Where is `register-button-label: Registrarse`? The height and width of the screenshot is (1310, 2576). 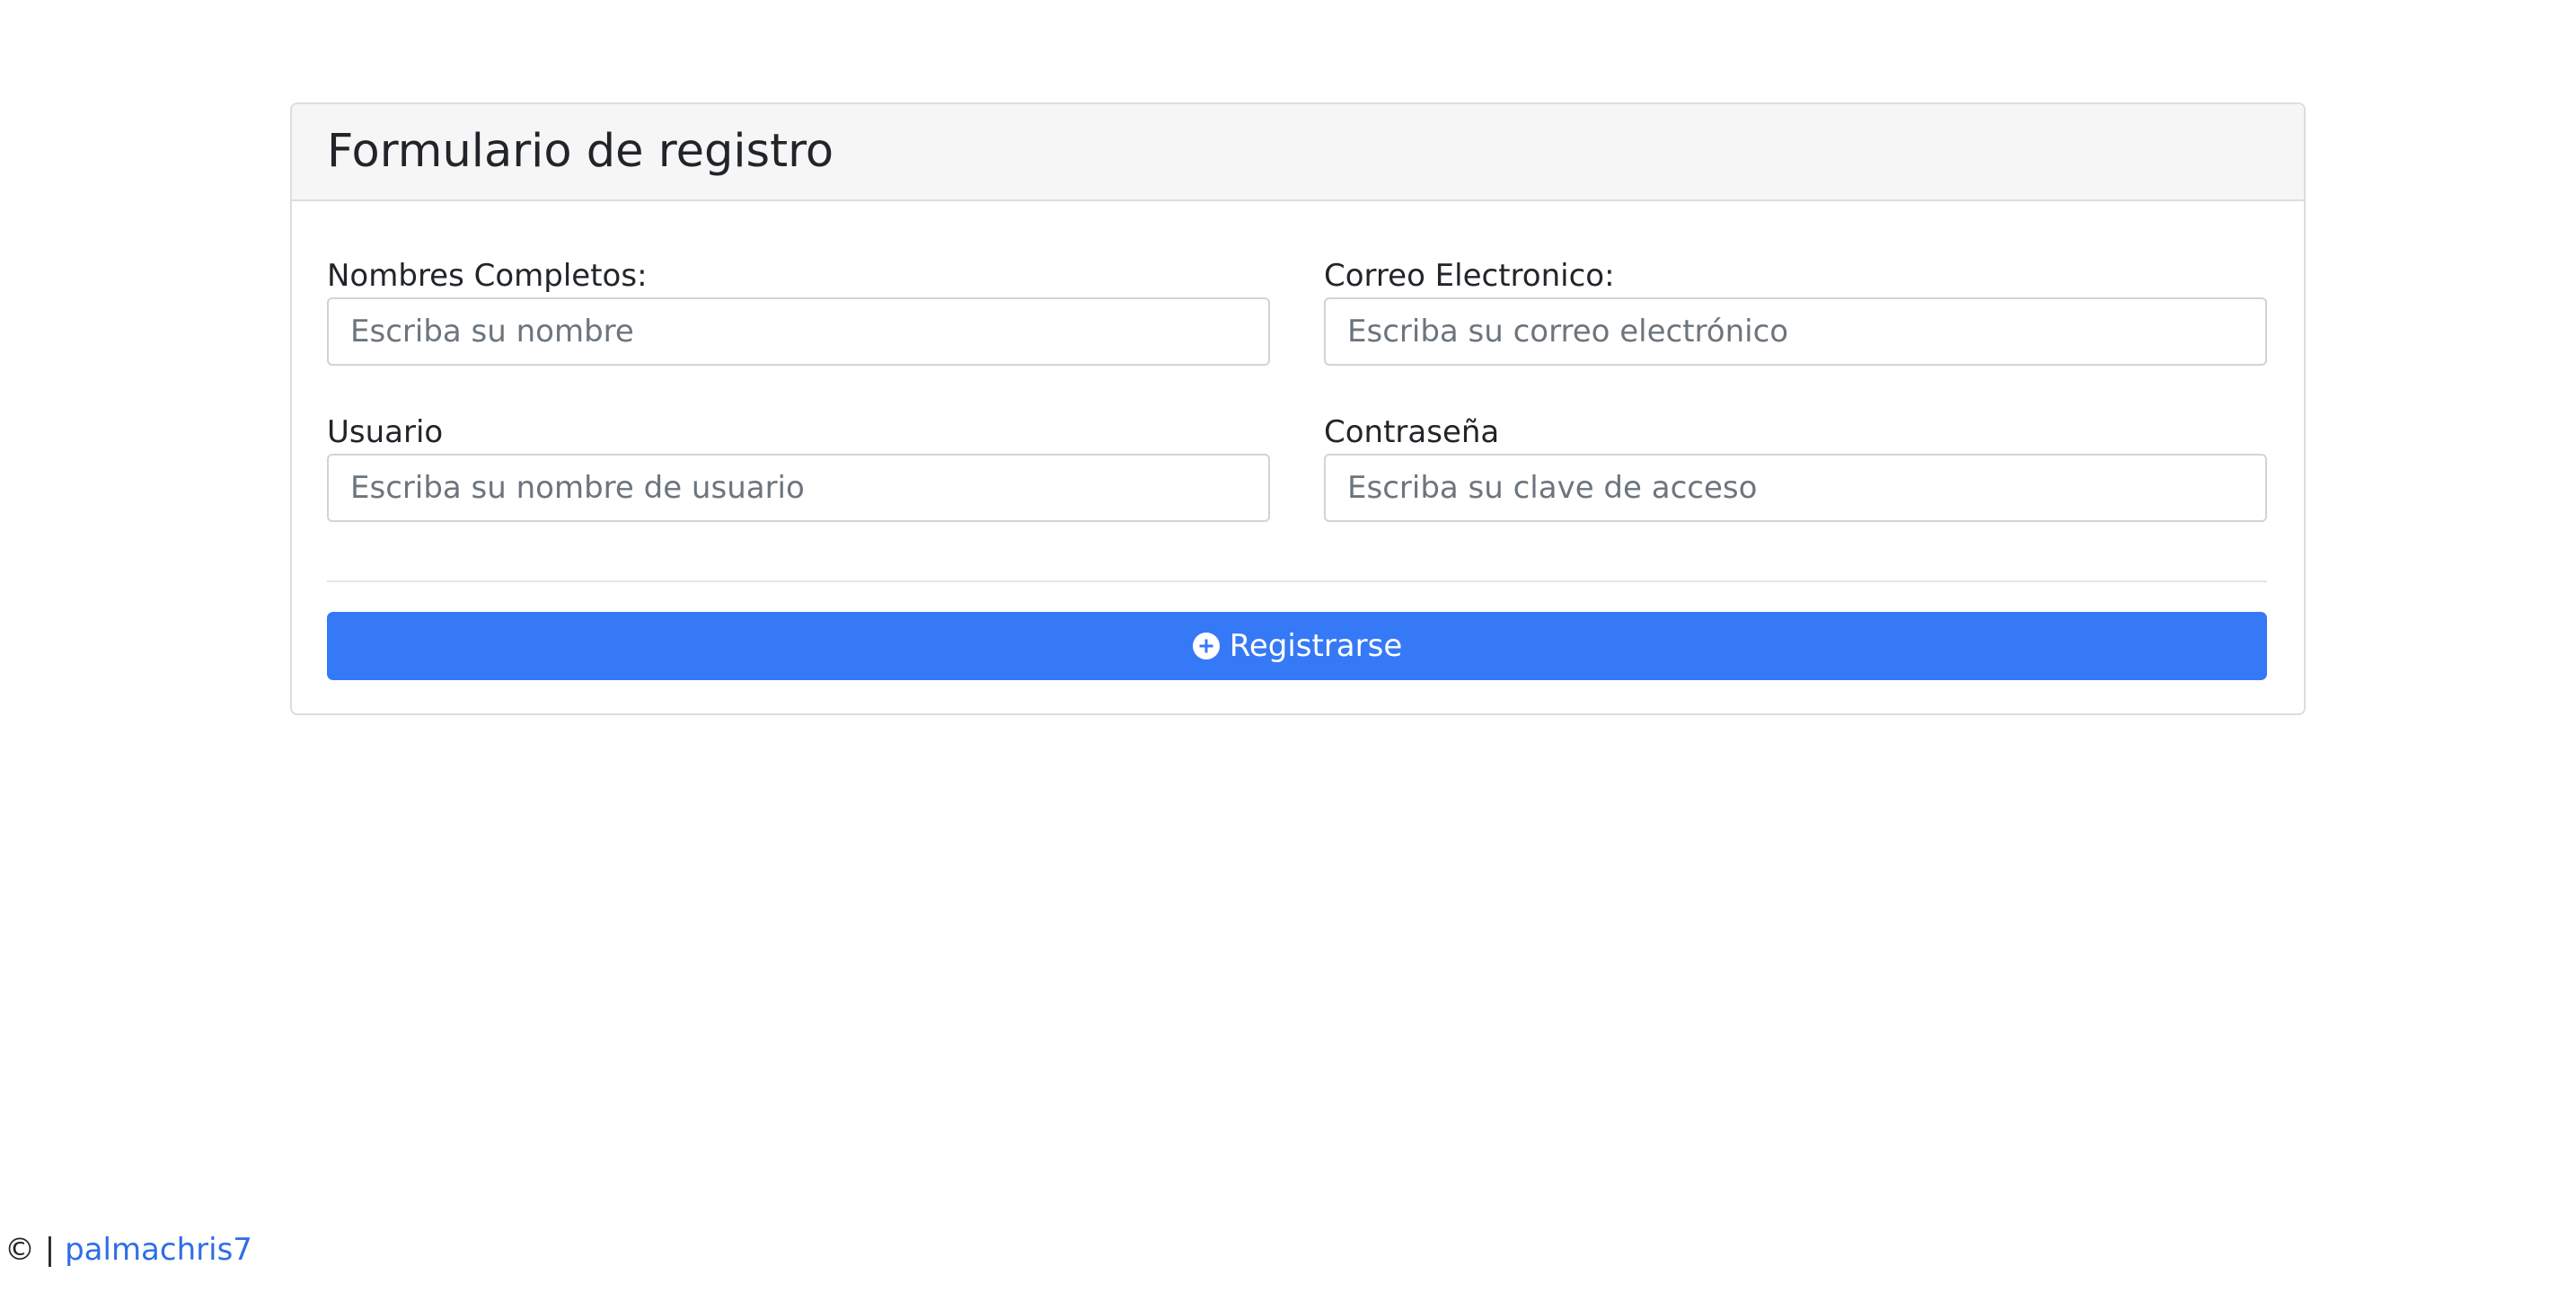
register-button-label: Registrarse is located at coordinates (1316, 646).